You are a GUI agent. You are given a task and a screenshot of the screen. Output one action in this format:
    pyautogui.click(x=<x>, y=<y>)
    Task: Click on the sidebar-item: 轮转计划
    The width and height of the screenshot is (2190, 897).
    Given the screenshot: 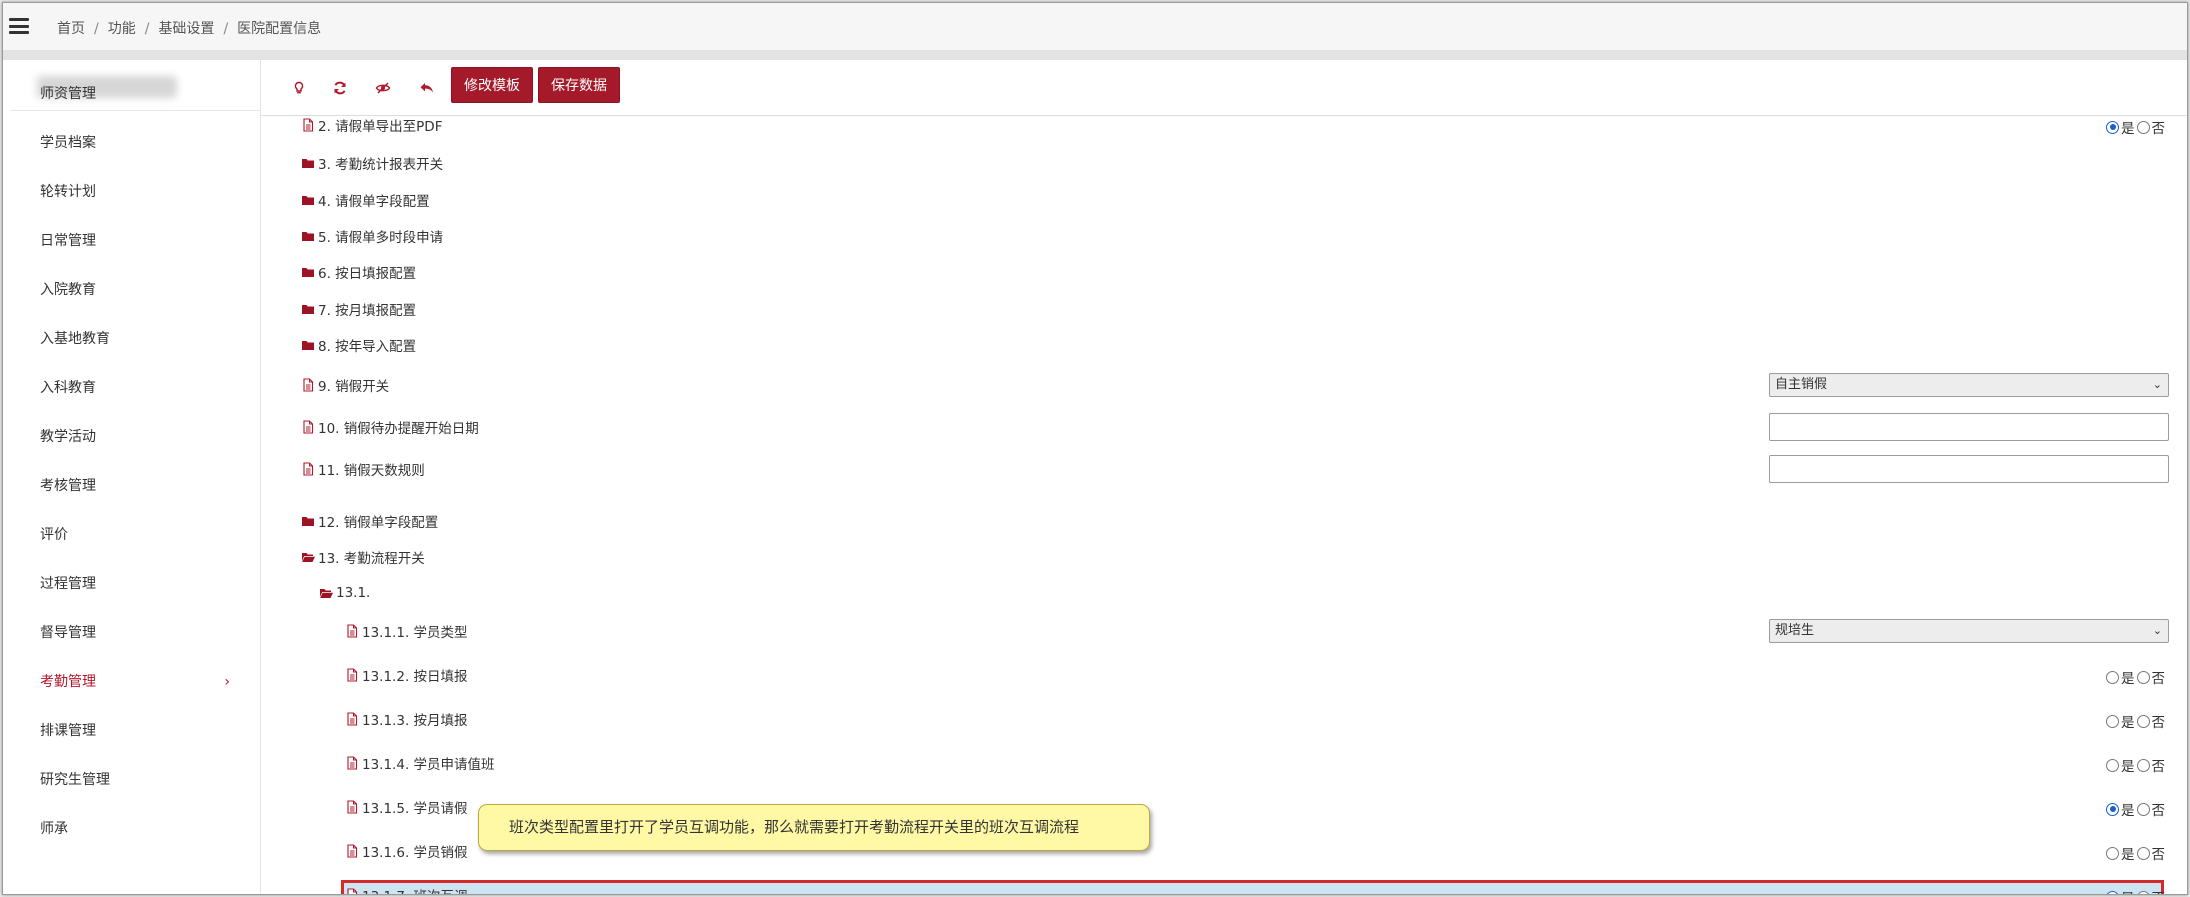 What is the action you would take?
    pyautogui.click(x=135, y=192)
    